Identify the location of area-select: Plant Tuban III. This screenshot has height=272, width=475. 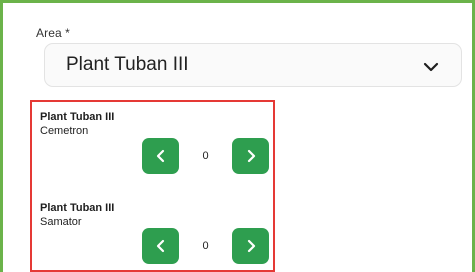
(253, 65).